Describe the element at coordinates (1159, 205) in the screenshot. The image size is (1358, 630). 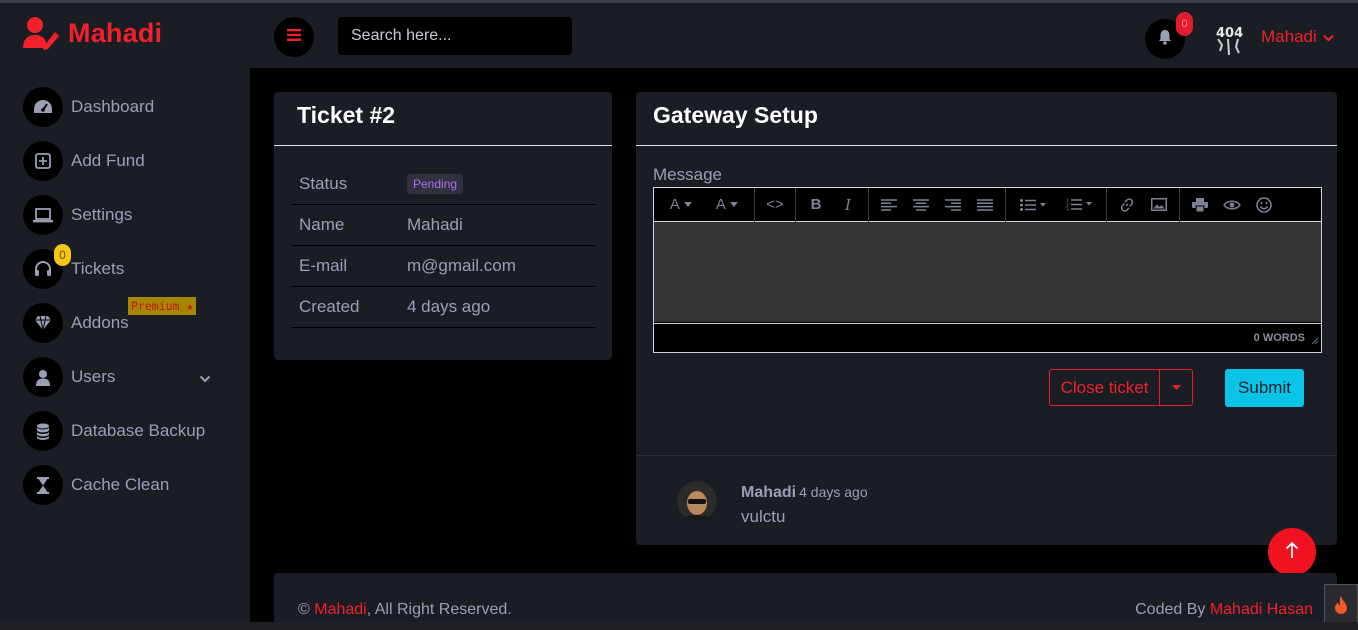
I see `image-icon` at that location.